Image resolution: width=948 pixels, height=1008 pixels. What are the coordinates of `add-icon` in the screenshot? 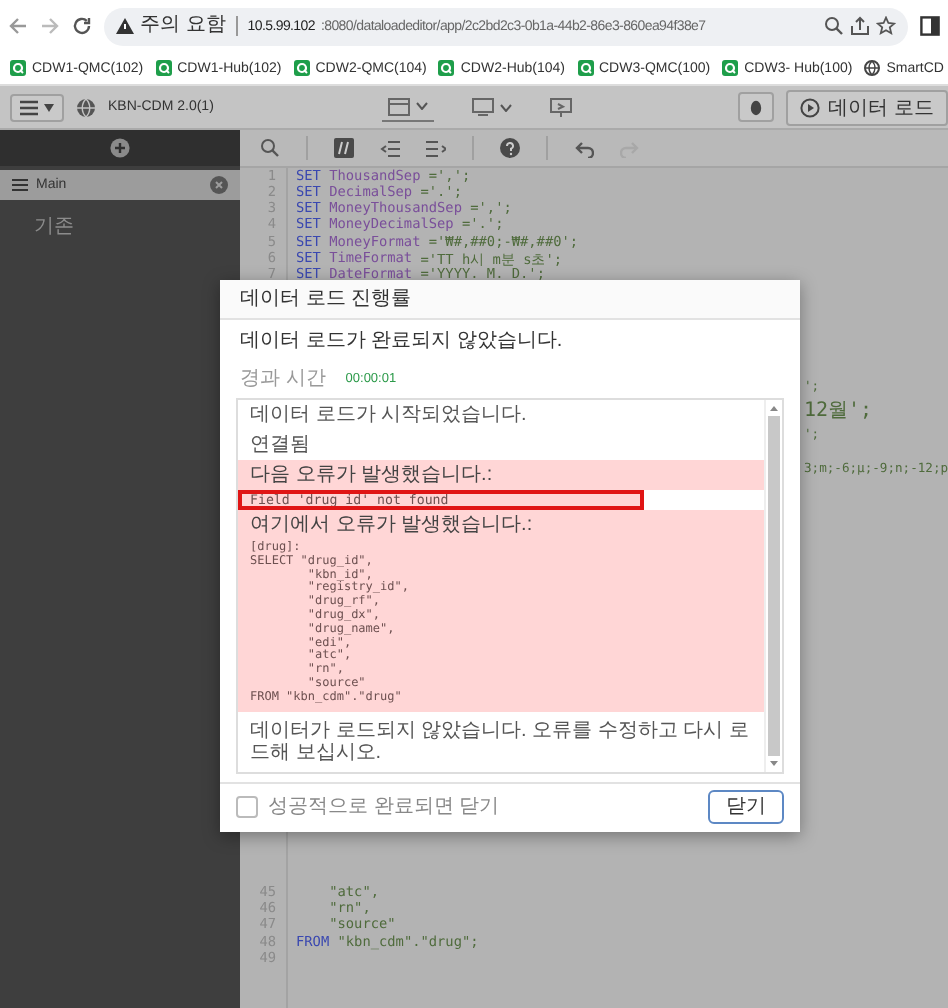 It's located at (120, 148).